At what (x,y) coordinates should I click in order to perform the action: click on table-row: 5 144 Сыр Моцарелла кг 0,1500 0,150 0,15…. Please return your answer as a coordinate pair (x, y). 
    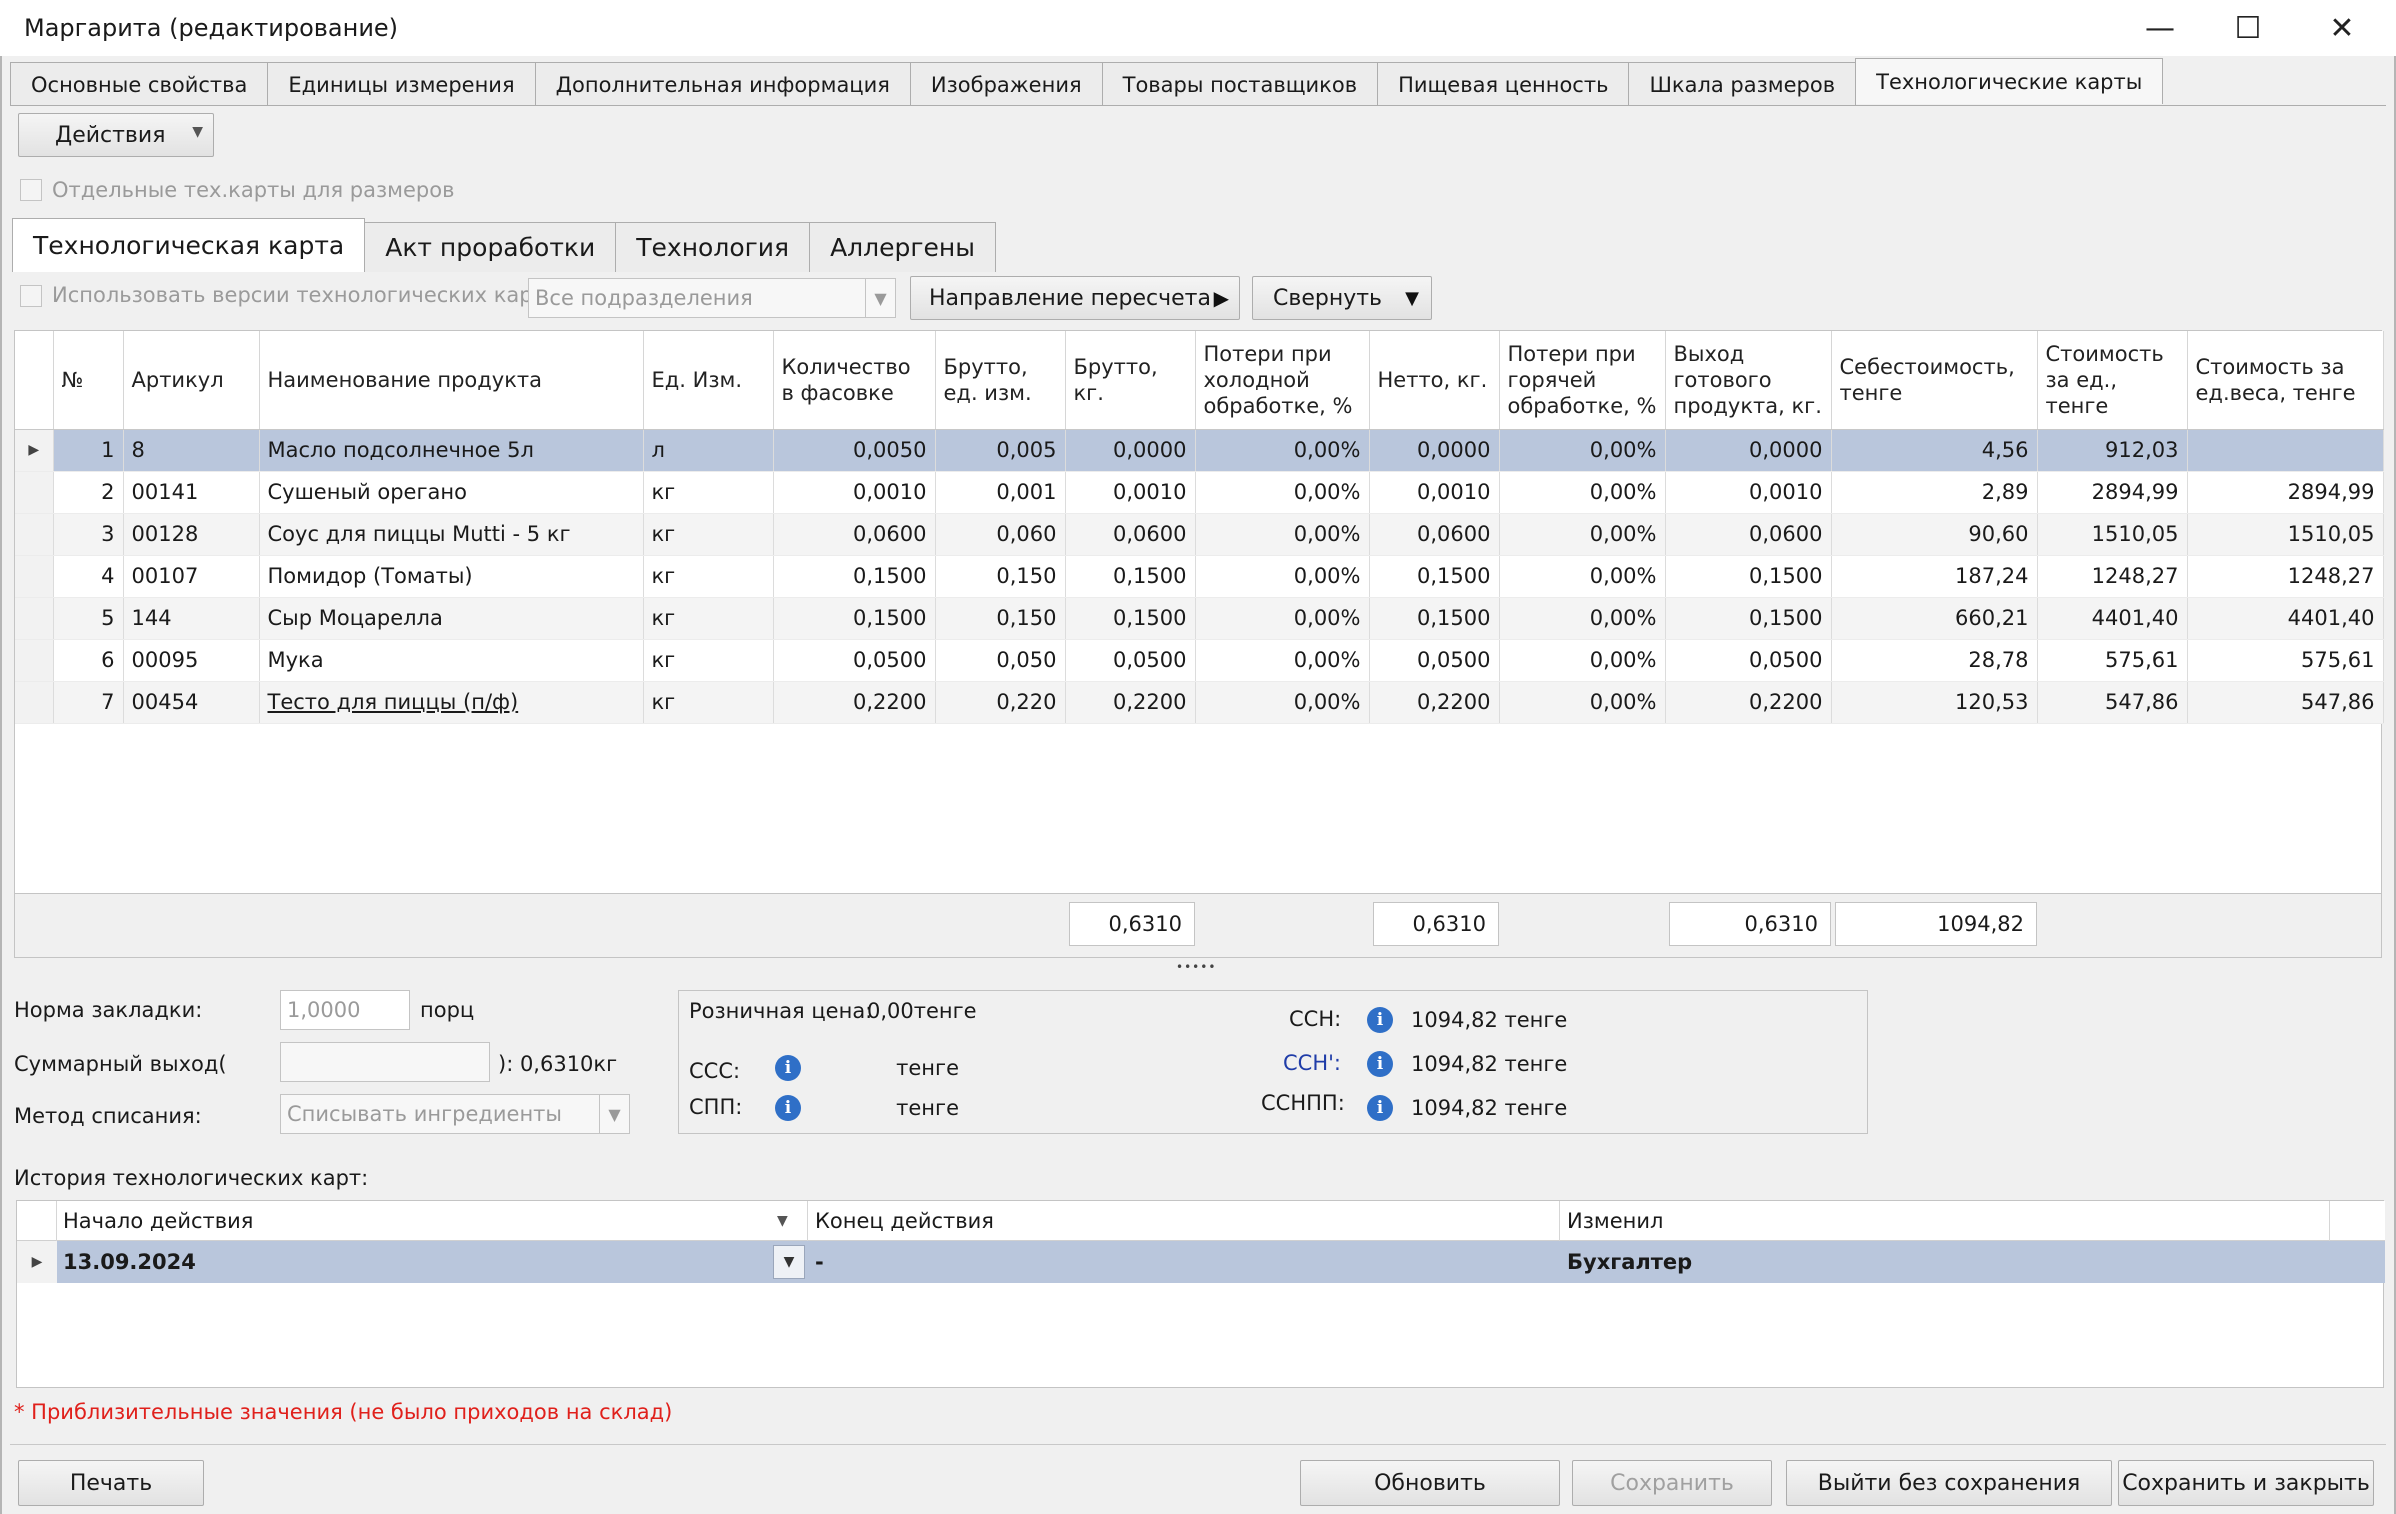
    Looking at the image, I should click on (1199, 618).